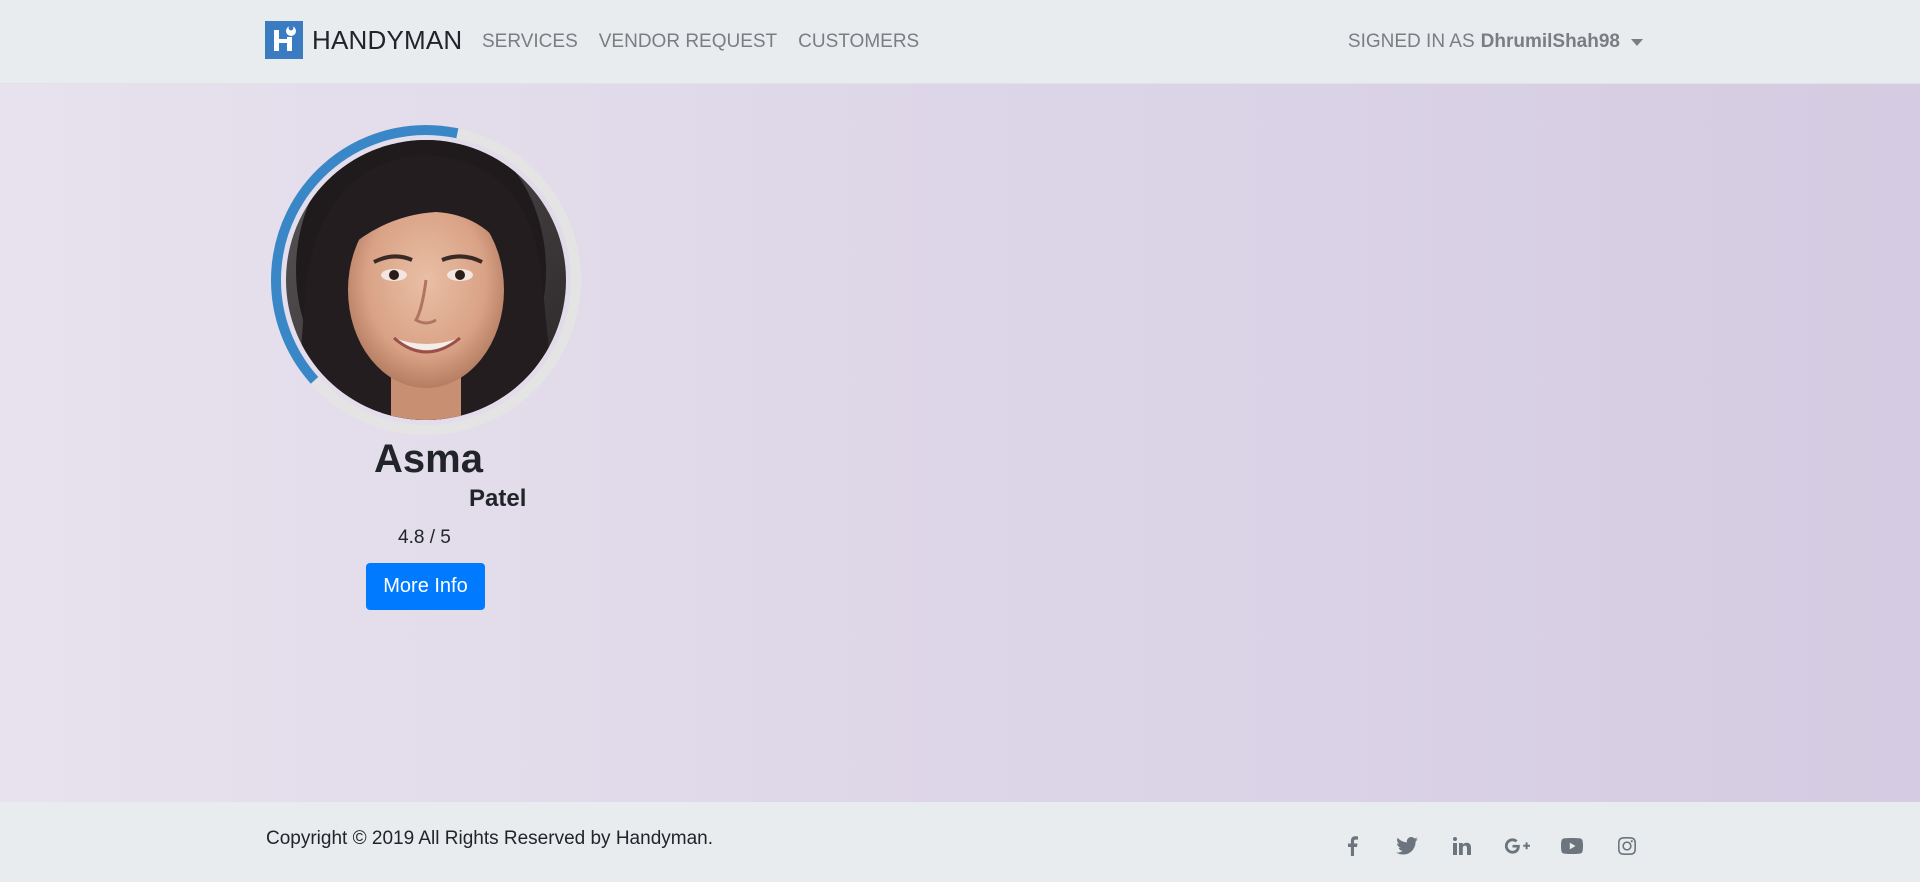 This screenshot has height=882, width=1920. What do you see at coordinates (1550, 41) in the screenshot?
I see `username: DhrumilShah98` at bounding box center [1550, 41].